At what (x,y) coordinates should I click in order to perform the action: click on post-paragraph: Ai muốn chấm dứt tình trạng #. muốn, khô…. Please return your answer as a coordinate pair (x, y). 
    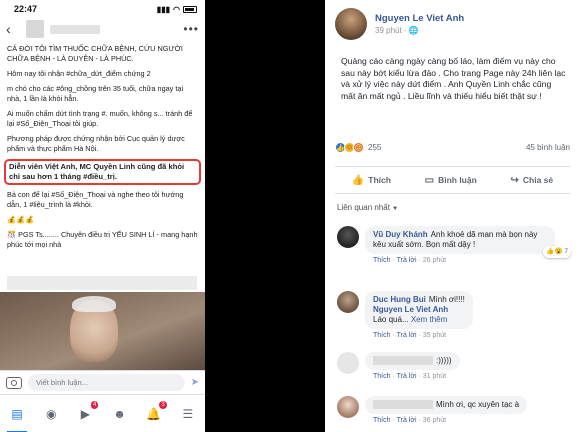
    Looking at the image, I should click on (100, 118).